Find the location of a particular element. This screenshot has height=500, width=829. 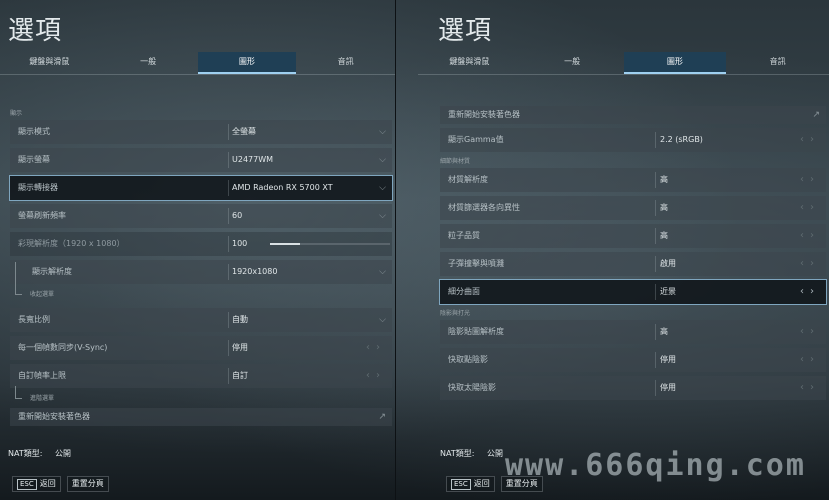

page-title: 選項 is located at coordinates (35, 31).